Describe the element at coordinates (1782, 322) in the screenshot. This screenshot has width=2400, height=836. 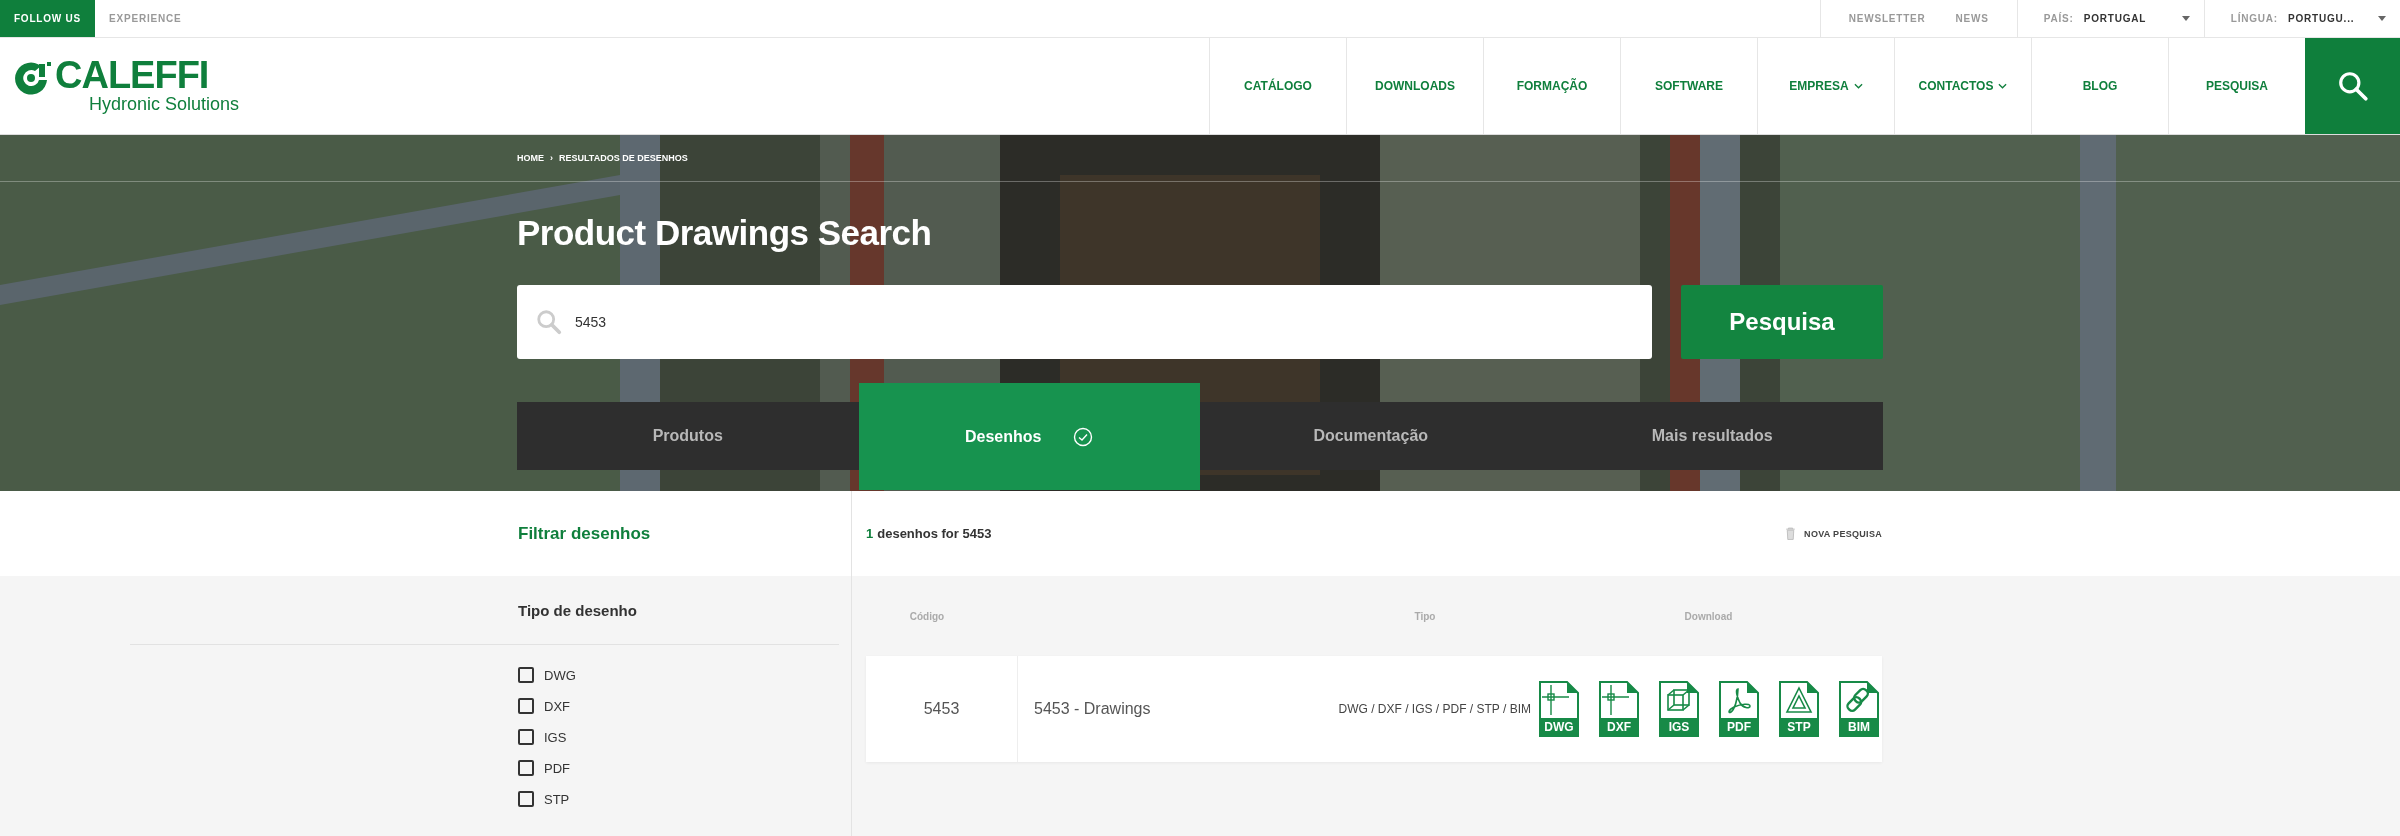
I see `search-submit-button: Pesquisa` at that location.